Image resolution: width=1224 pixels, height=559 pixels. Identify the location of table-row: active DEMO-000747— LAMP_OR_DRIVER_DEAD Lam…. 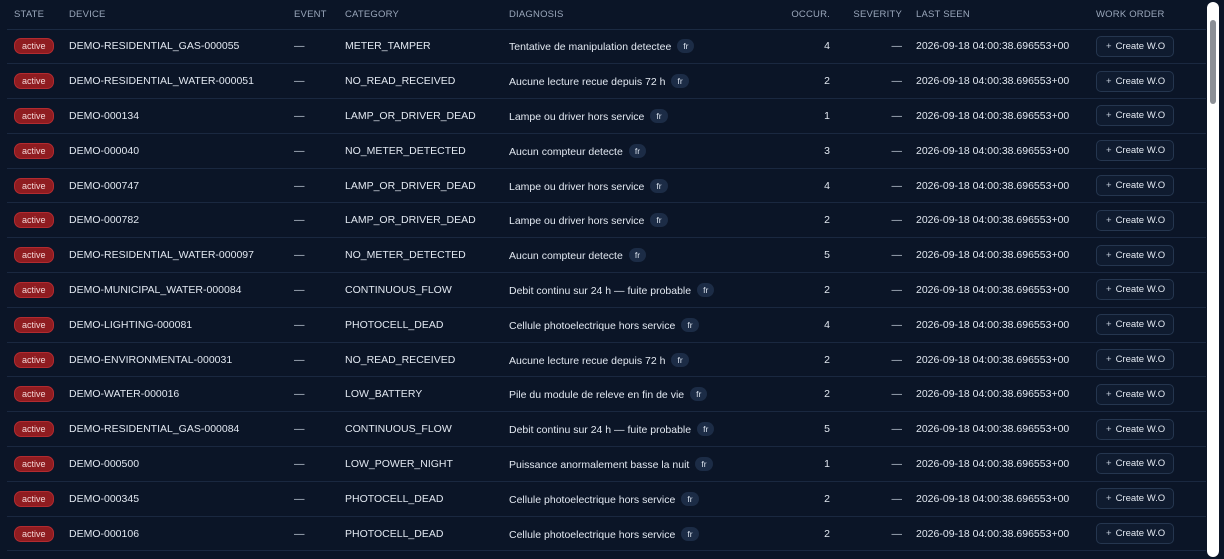
(606, 186).